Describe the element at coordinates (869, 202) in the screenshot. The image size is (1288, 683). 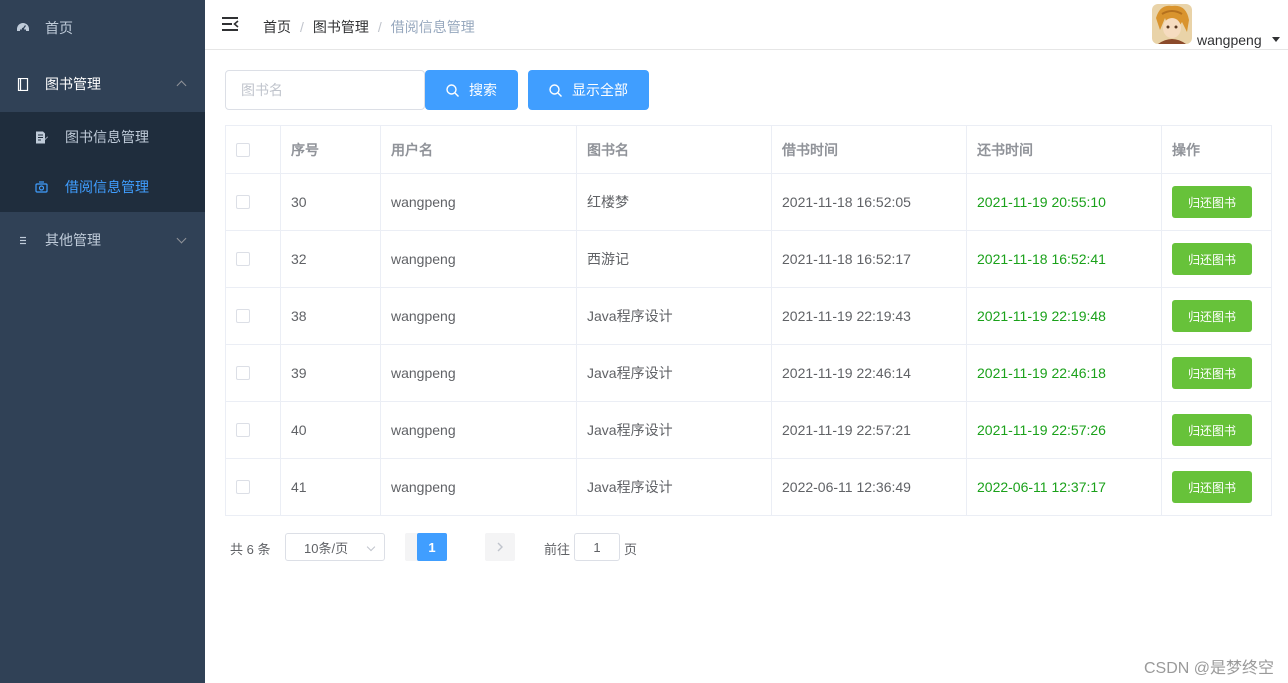
I see `cell-borrow-time: 2021-11-18 16:52:05` at that location.